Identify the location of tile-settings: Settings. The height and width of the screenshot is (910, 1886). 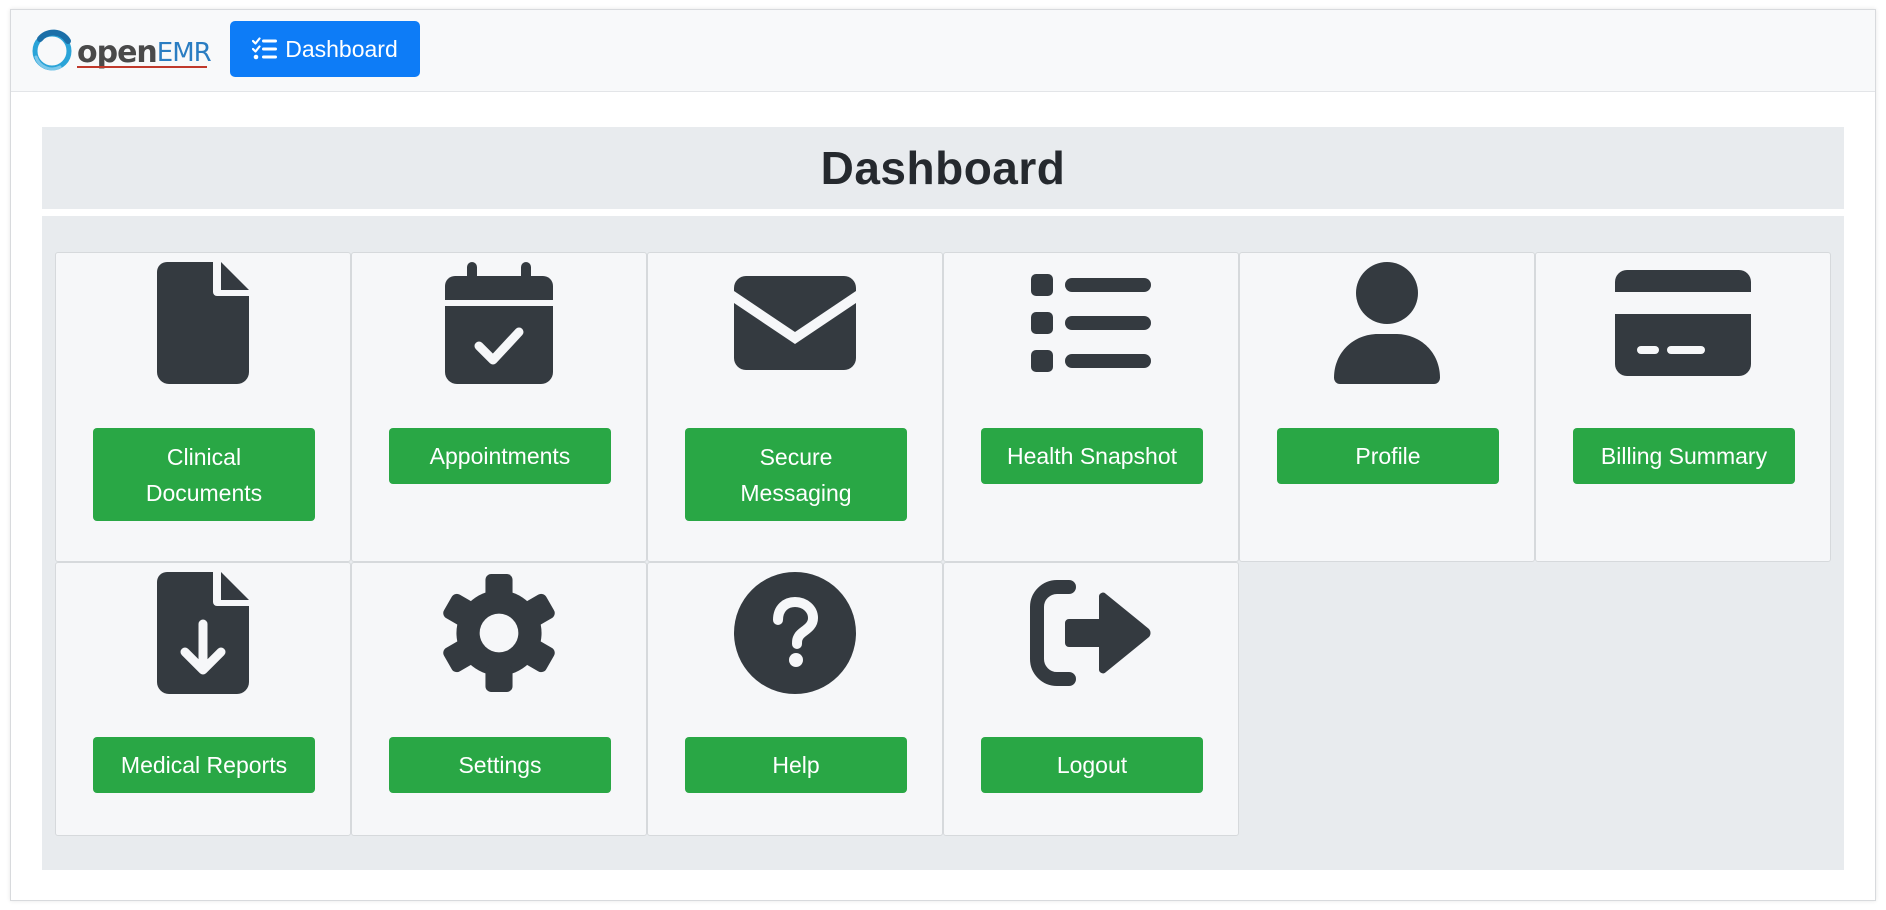
(499, 699).